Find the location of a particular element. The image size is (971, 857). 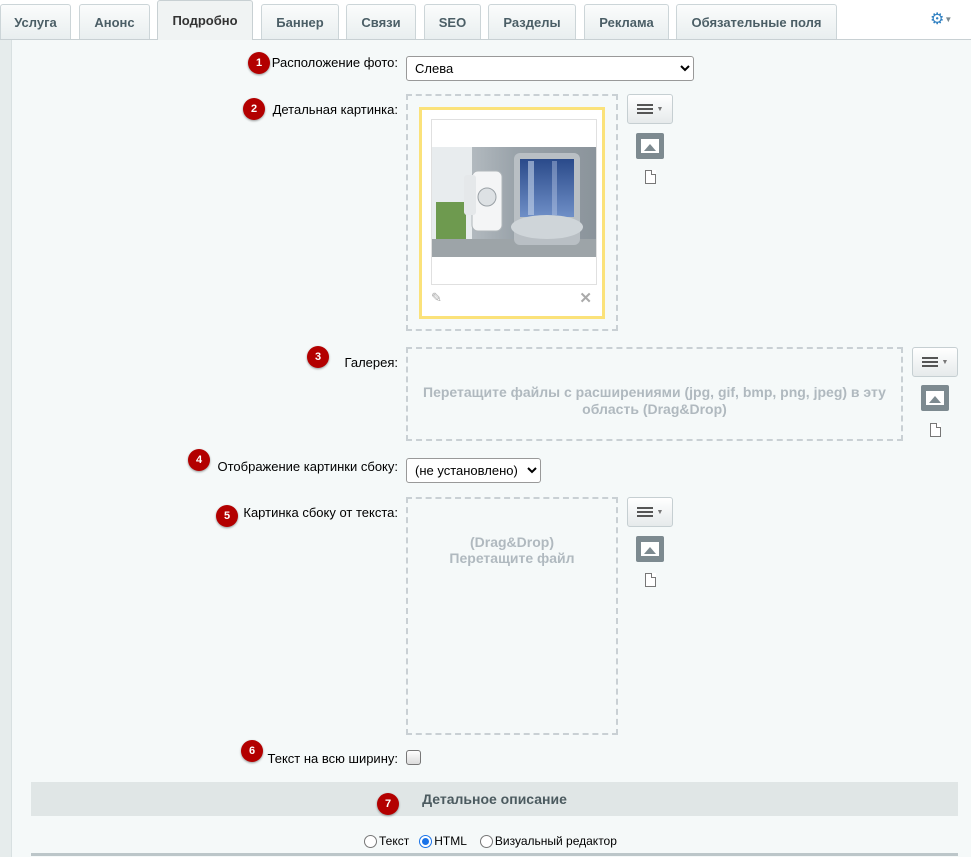

detail-picture-preview is located at coordinates (514, 202).